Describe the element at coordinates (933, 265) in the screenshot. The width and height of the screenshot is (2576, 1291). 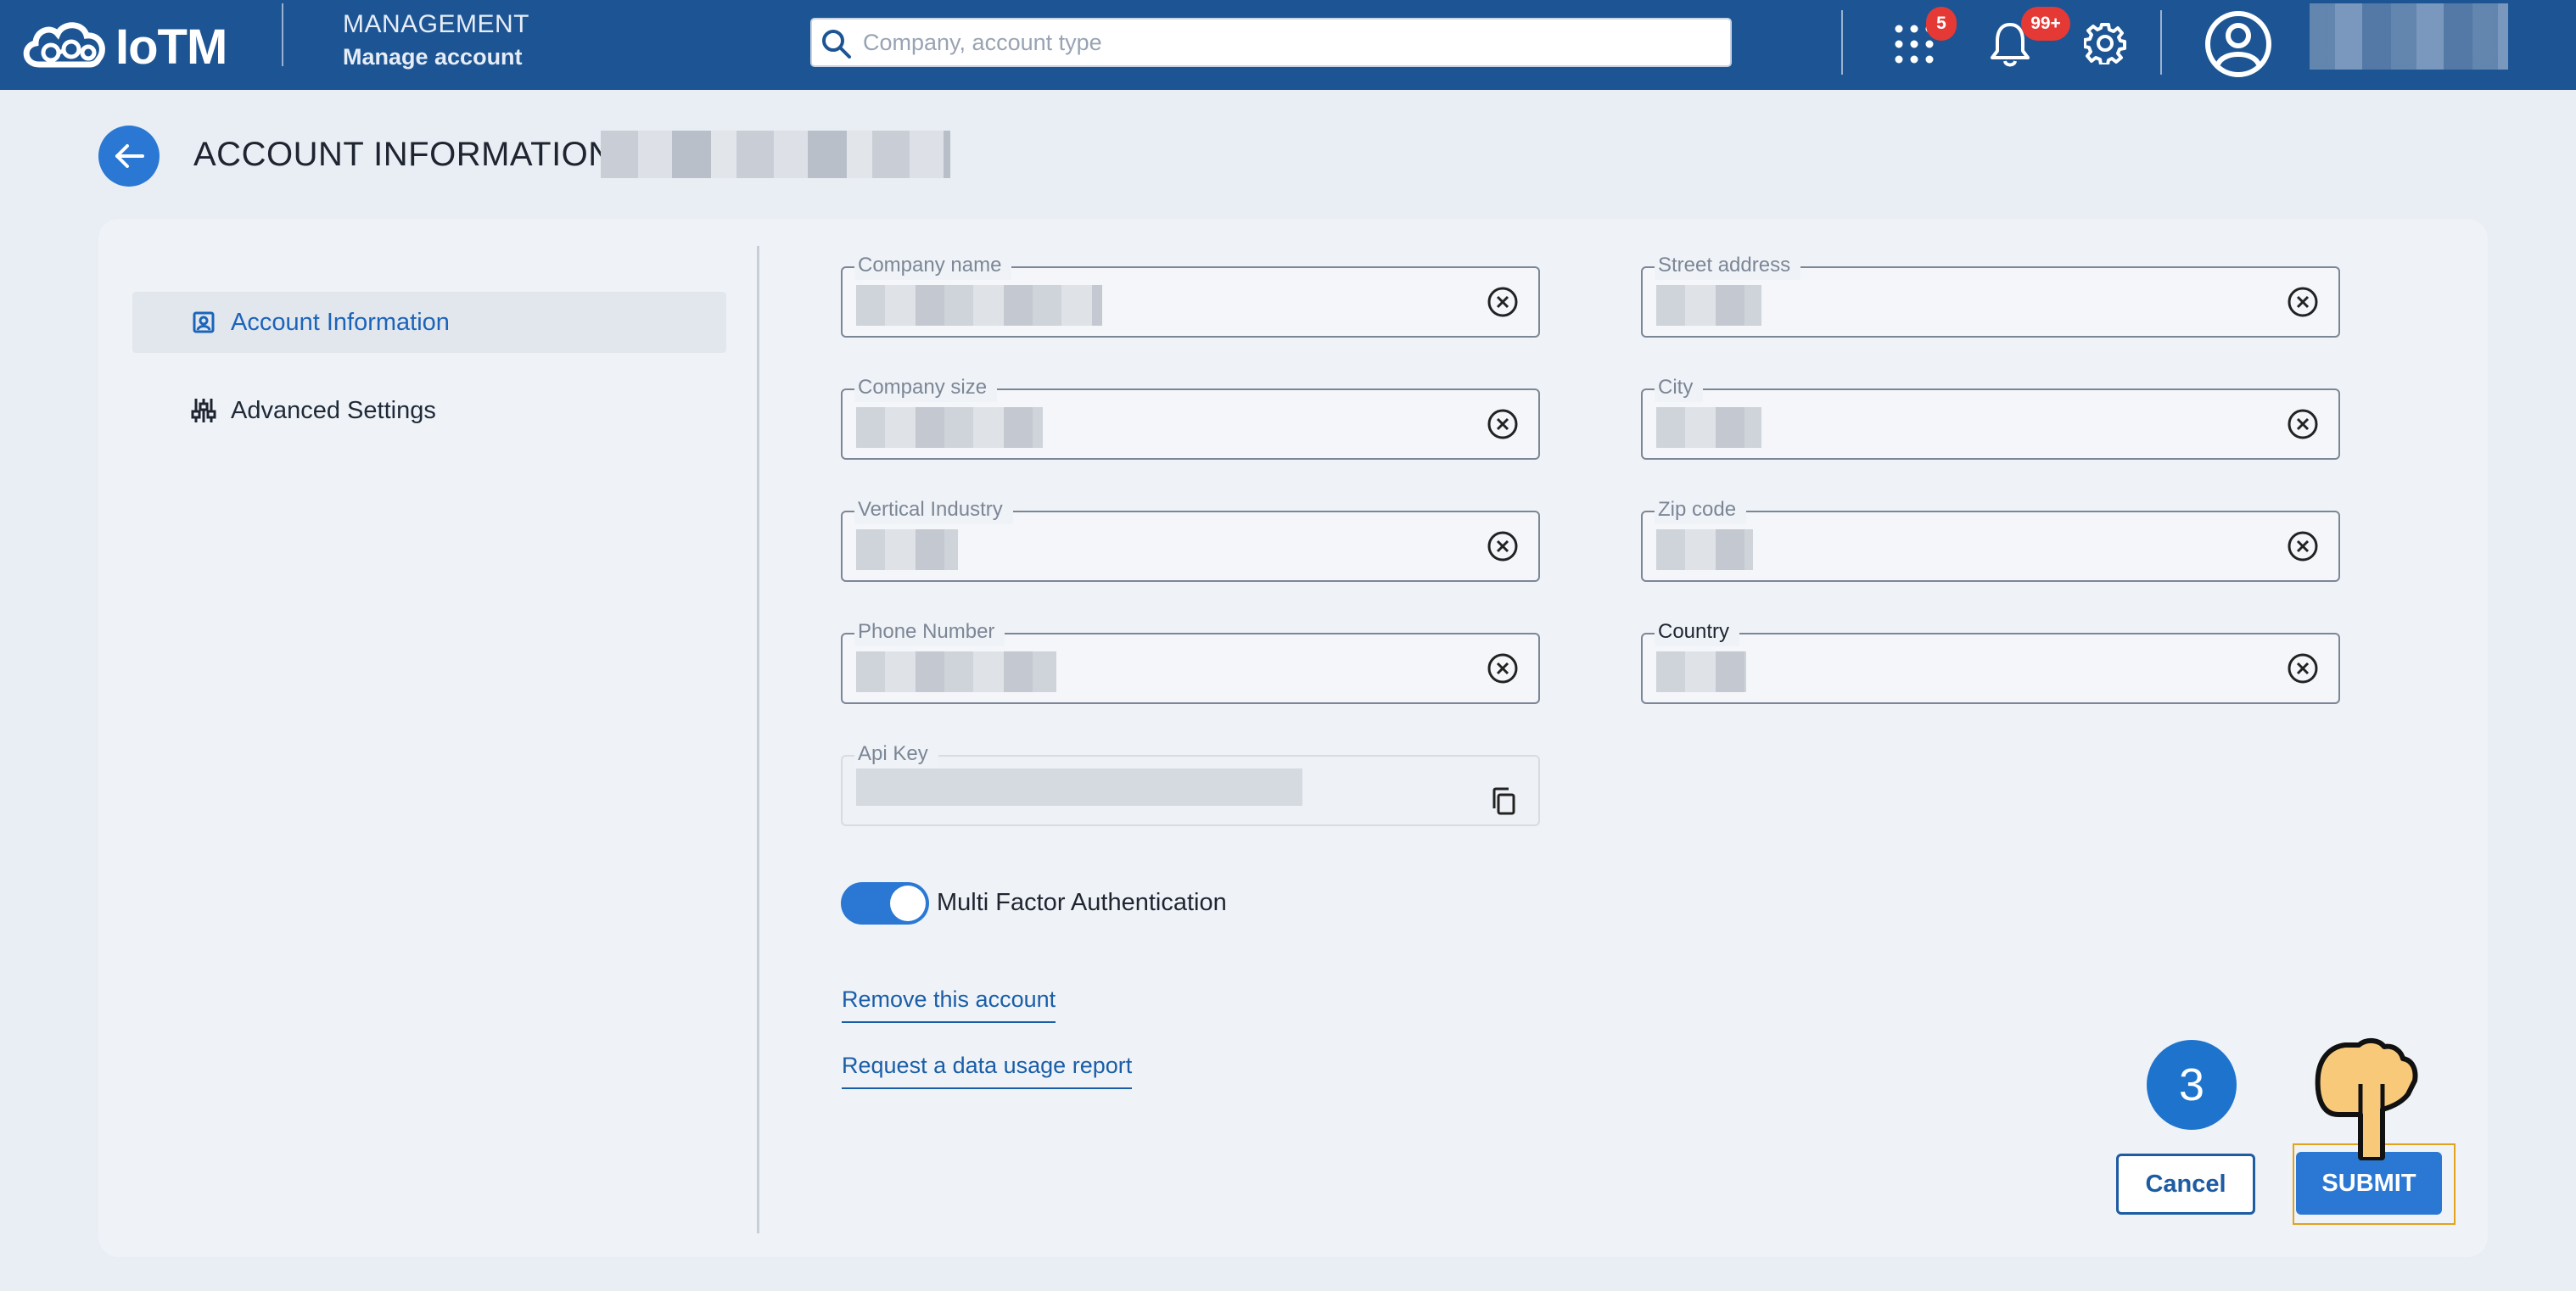
I see `field-label: Company name` at that location.